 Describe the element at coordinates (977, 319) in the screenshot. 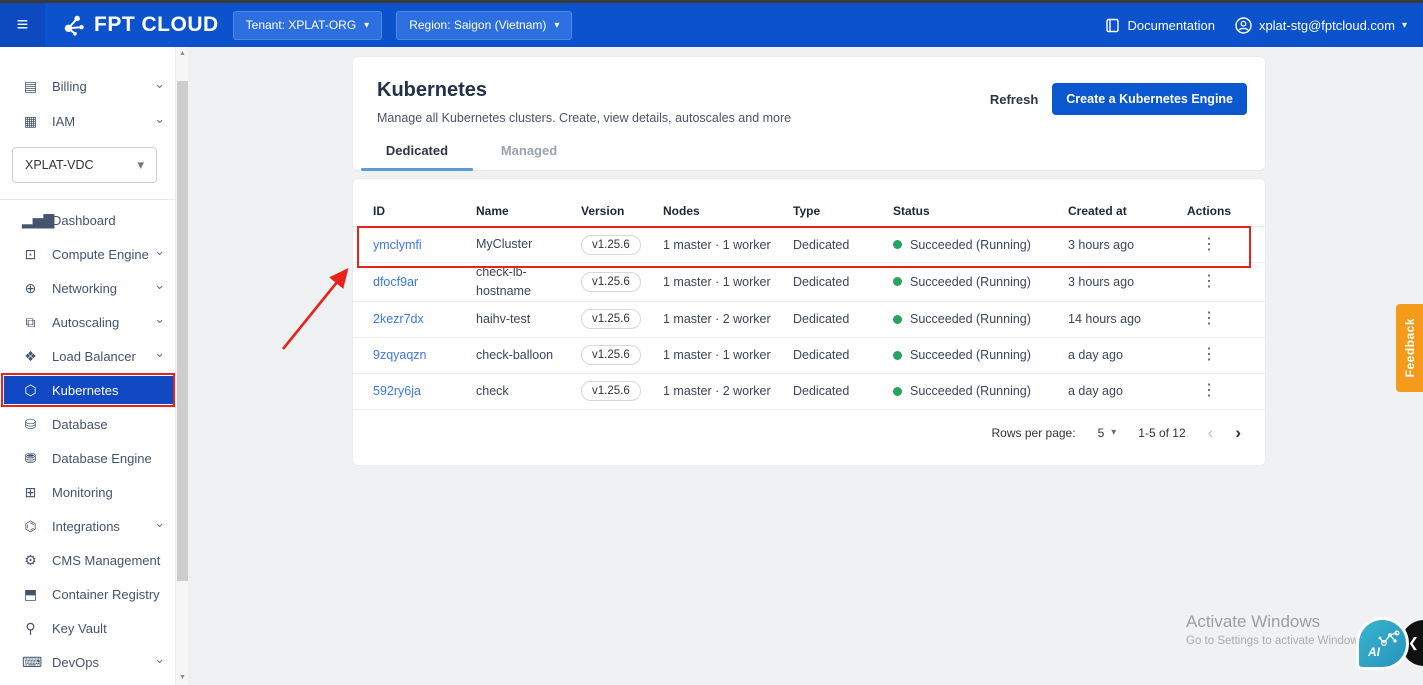

I see `status-badge: Succeeded (Running)` at that location.